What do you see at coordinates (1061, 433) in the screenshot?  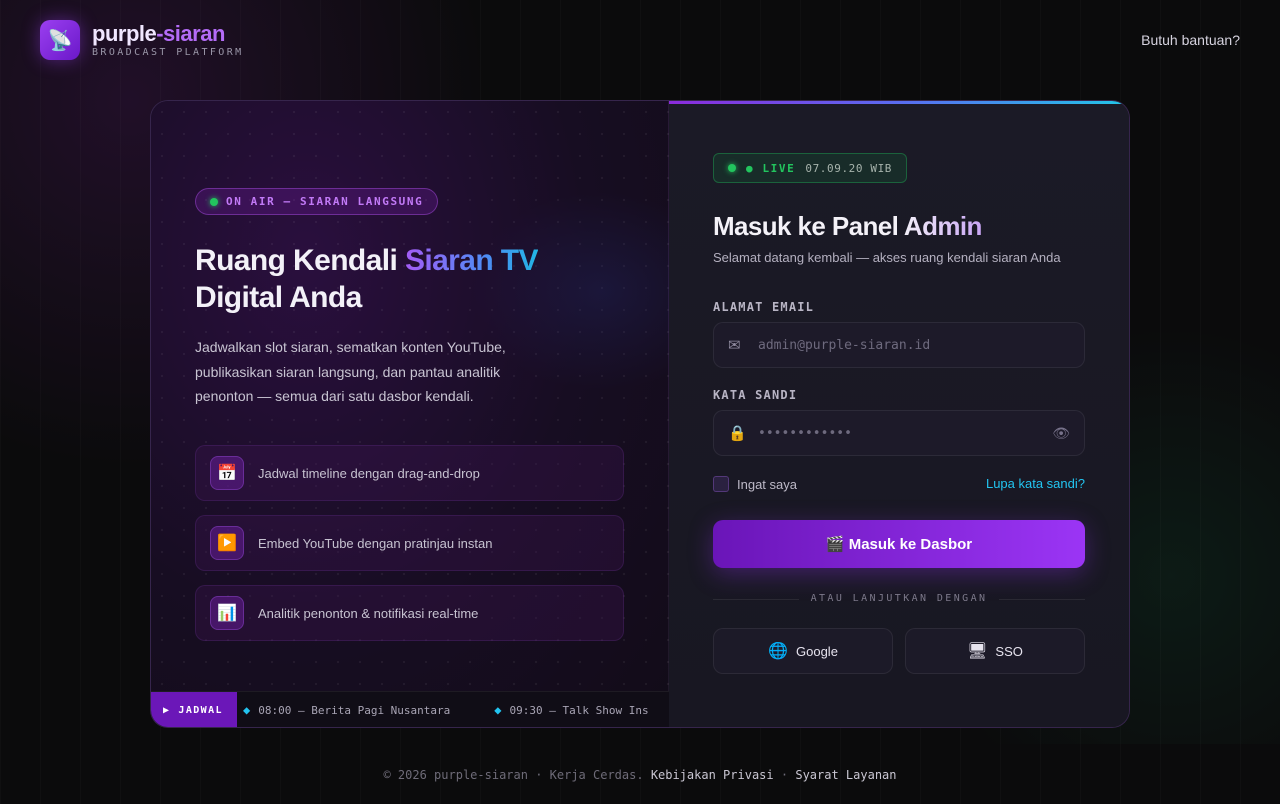 I see `eye-icon: 👁` at bounding box center [1061, 433].